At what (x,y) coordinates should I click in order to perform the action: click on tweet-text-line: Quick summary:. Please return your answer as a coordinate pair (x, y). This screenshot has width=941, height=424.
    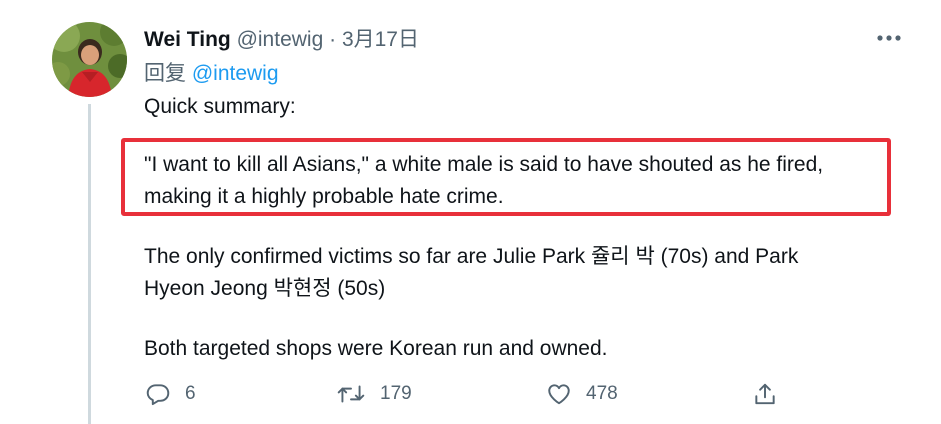
    Looking at the image, I should click on (220, 106).